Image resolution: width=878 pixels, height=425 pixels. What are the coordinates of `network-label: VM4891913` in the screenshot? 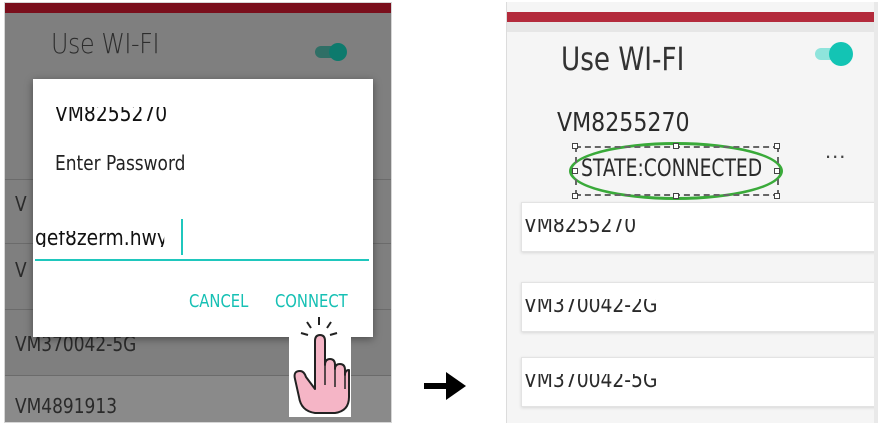 It's located at (66, 406).